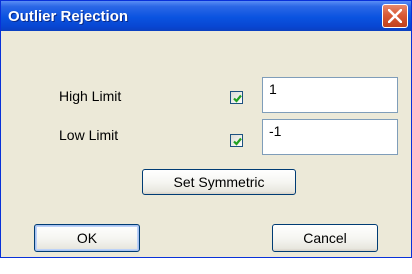 The width and height of the screenshot is (412, 274). I want to click on set-symmetric-button: Set Symmetric, so click(219, 182).